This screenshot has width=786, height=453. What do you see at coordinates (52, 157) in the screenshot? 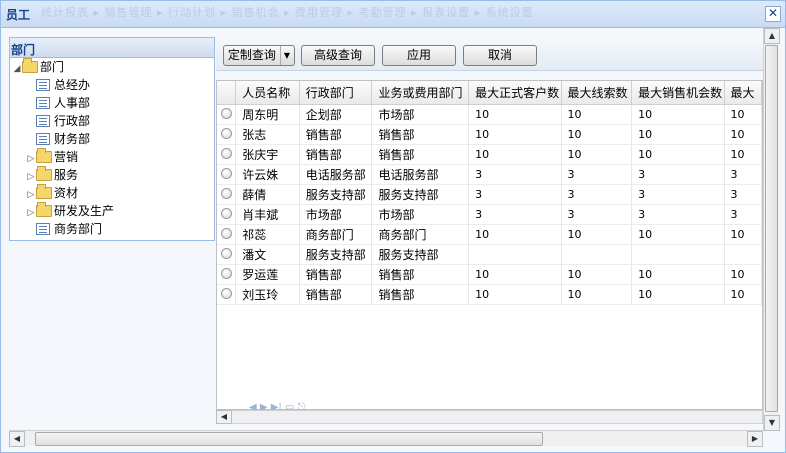
I see `tree-node-5: ▷ 营销` at bounding box center [52, 157].